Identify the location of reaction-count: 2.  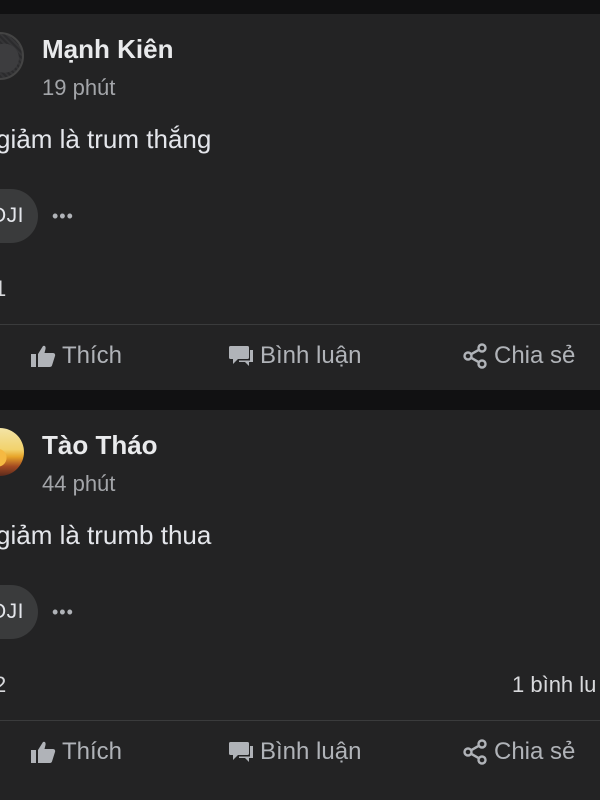
(3, 685).